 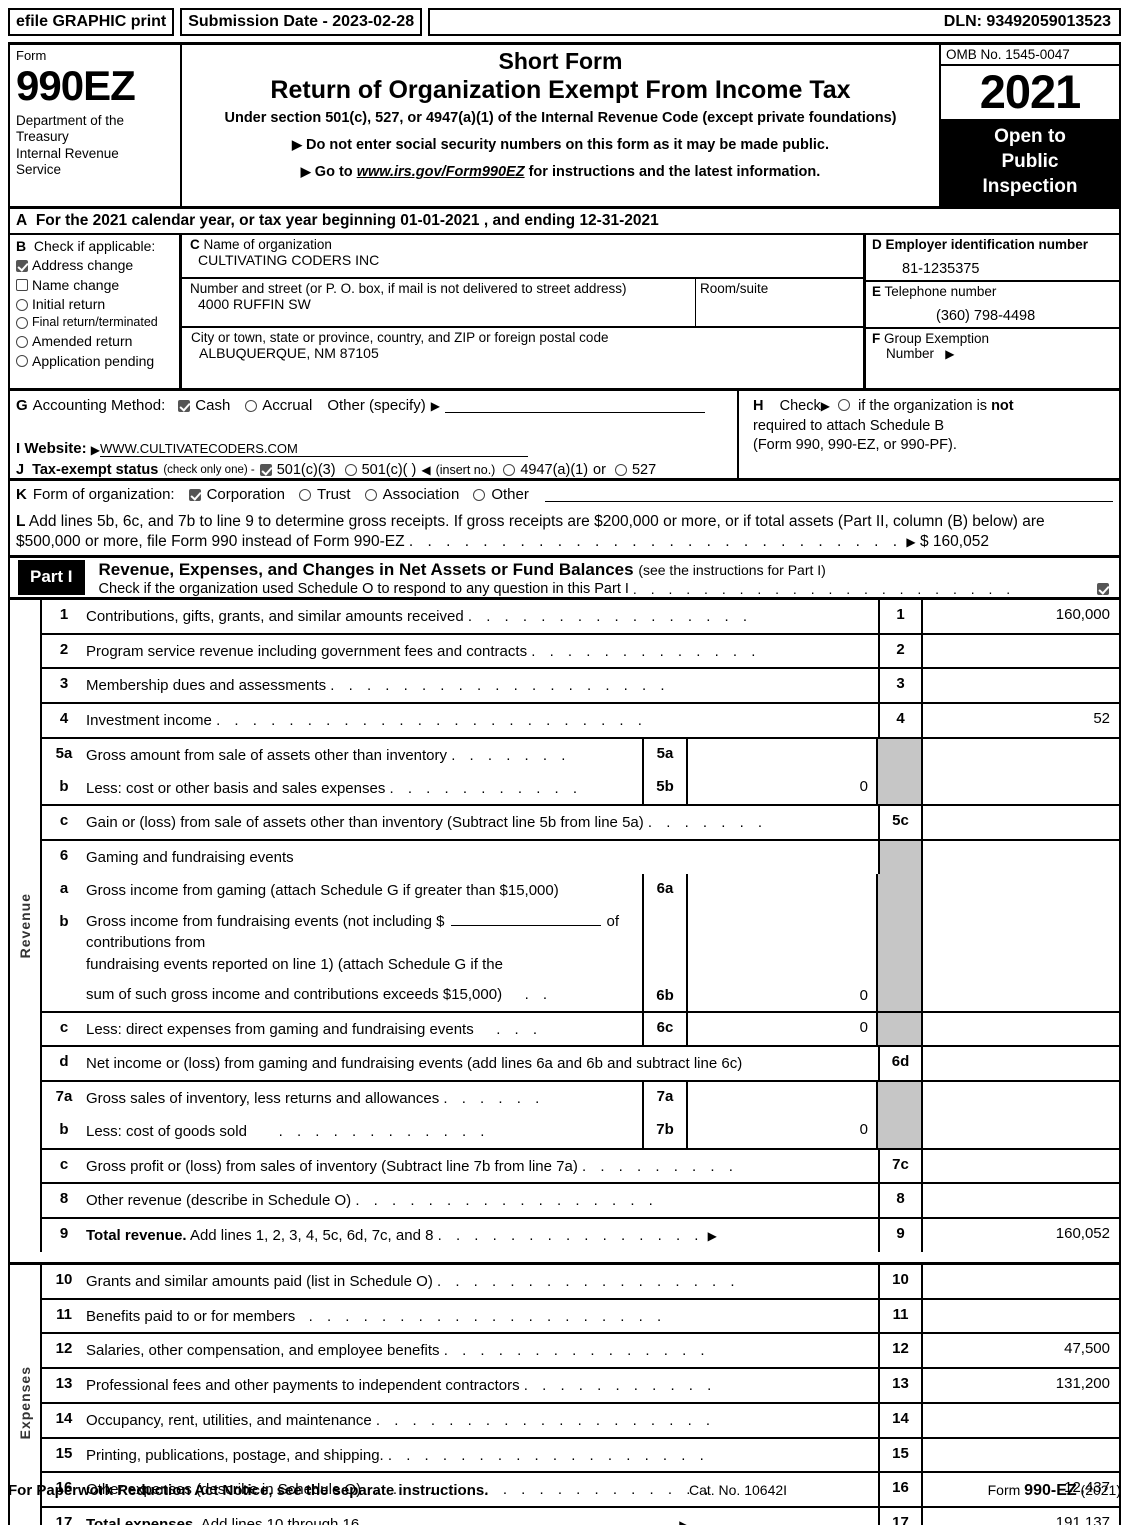 What do you see at coordinates (265, 470) in the screenshot?
I see `checkbox-icon-501c3` at bounding box center [265, 470].